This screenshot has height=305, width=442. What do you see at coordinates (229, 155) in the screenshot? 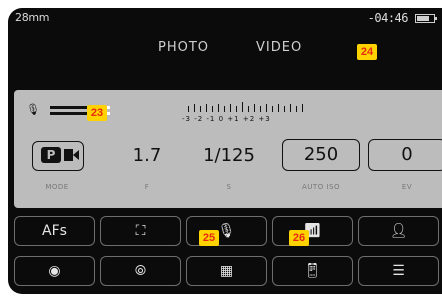
I see `shutter-value: 1/125` at bounding box center [229, 155].